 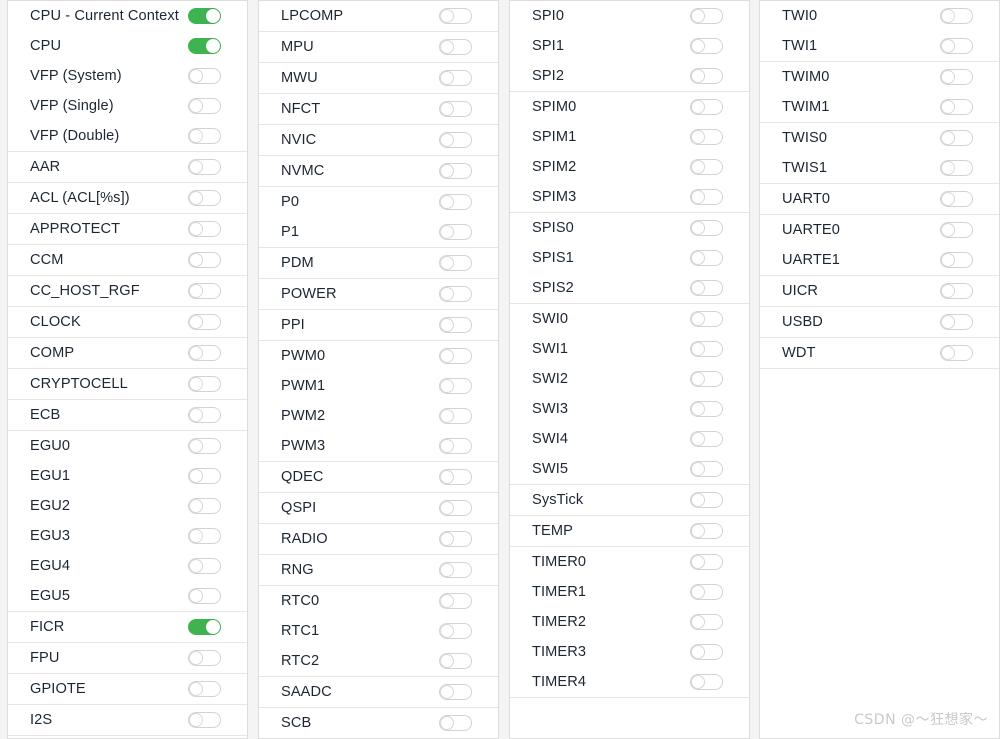 I want to click on peripheral-toggle-row: TIMER4, so click(x=629, y=682).